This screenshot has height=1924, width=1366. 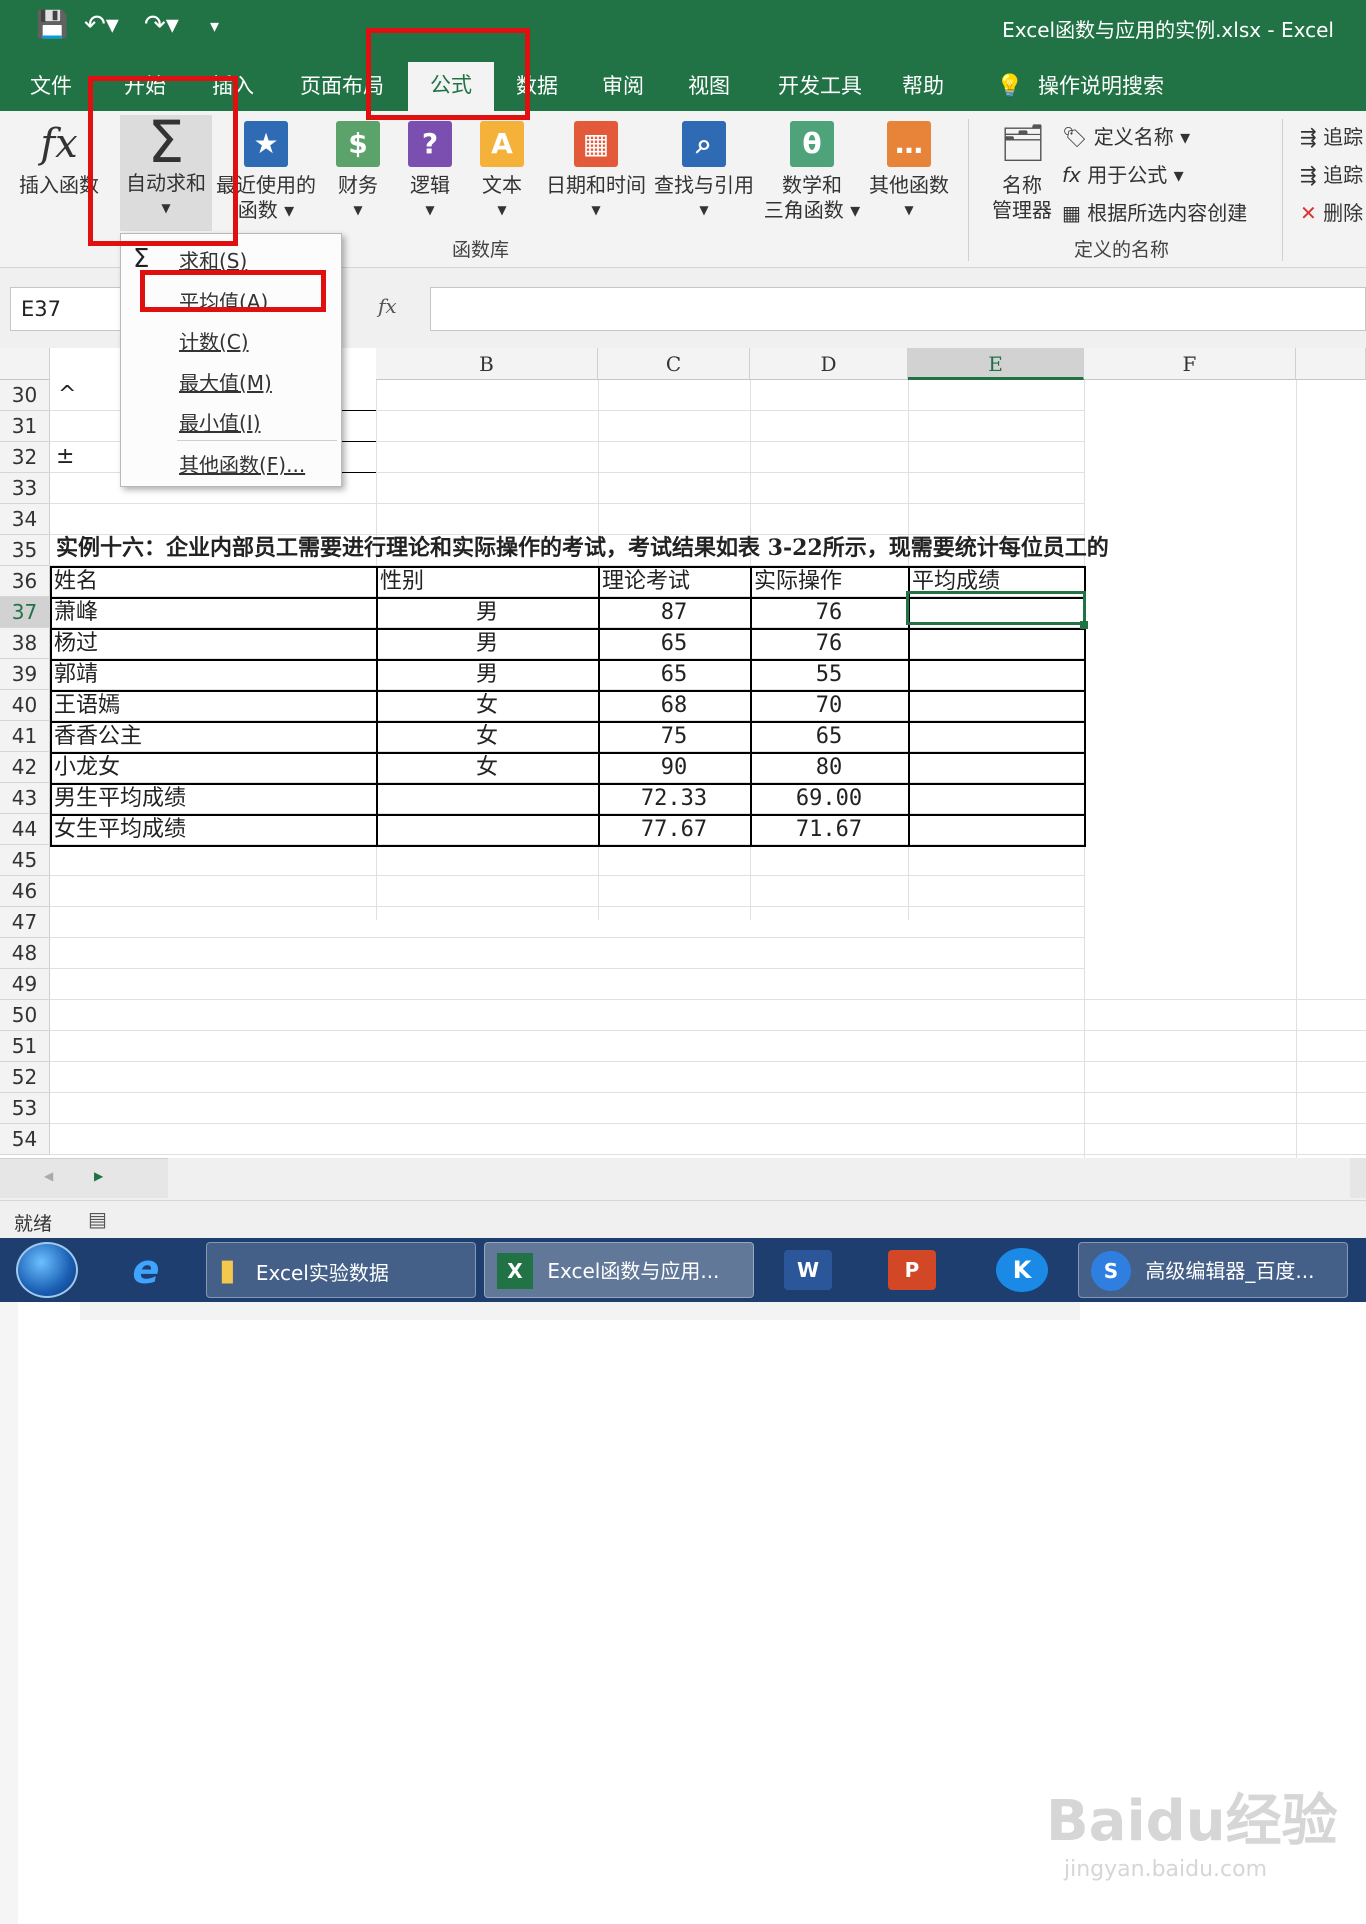 I want to click on table-cell: 71.67, so click(x=829, y=830).